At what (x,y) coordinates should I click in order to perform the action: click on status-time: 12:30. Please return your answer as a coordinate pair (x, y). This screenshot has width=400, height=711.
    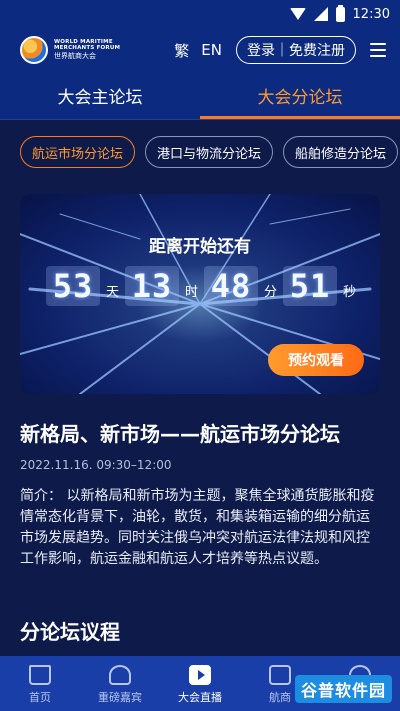
    Looking at the image, I should click on (371, 14).